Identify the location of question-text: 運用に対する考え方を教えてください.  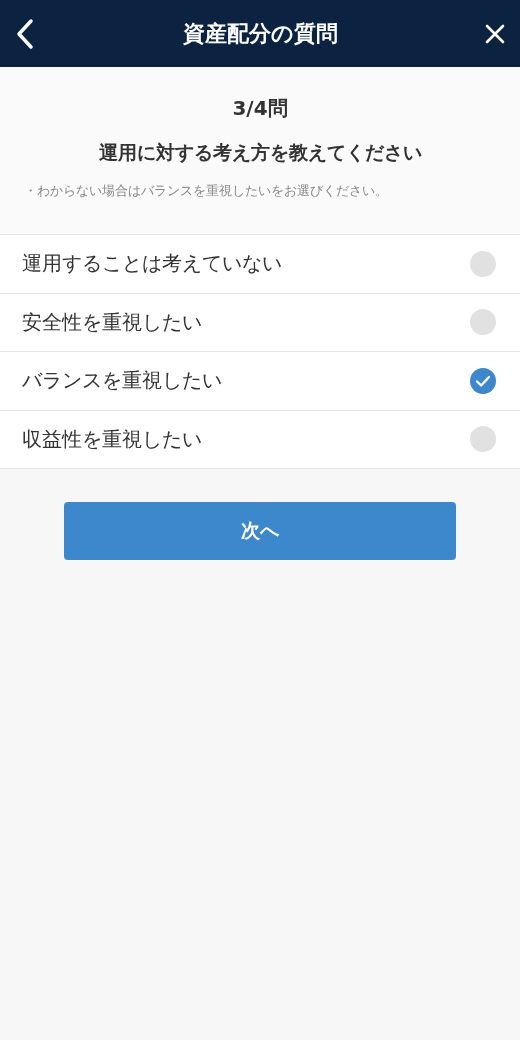
(260, 152).